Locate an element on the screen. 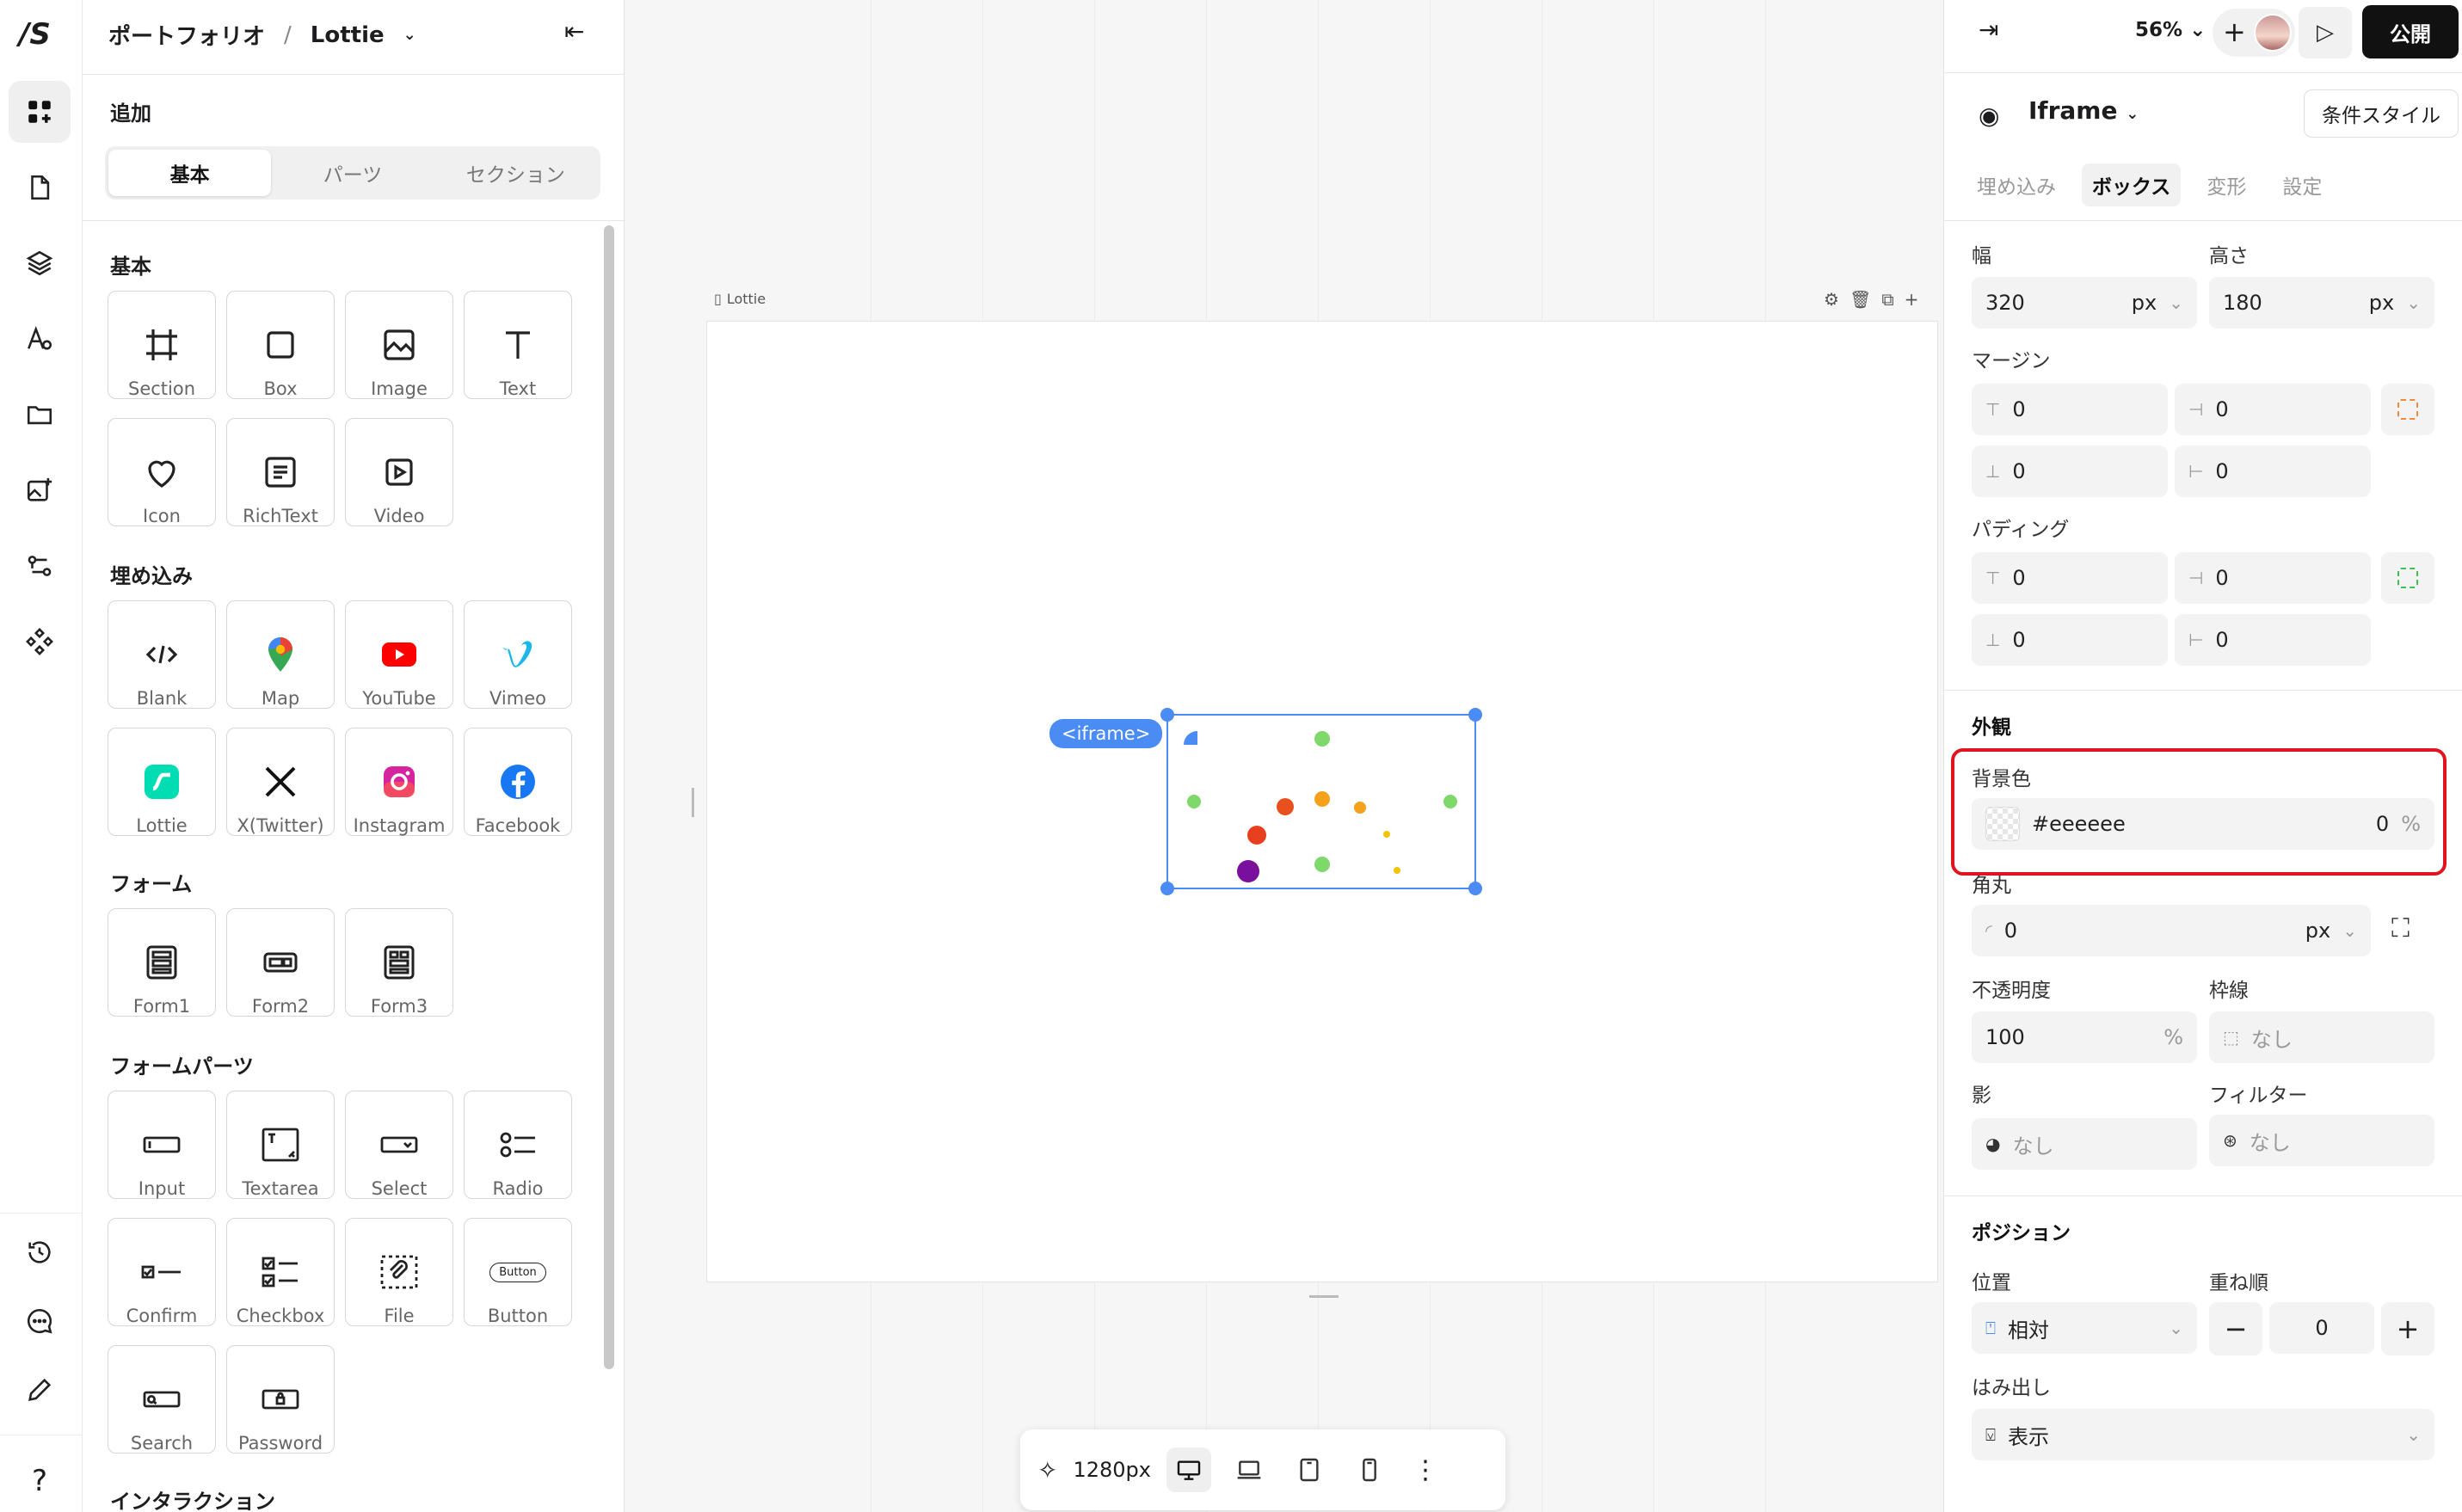 The image size is (2462, 1512). padding-label: パディング is located at coordinates (2021, 530).